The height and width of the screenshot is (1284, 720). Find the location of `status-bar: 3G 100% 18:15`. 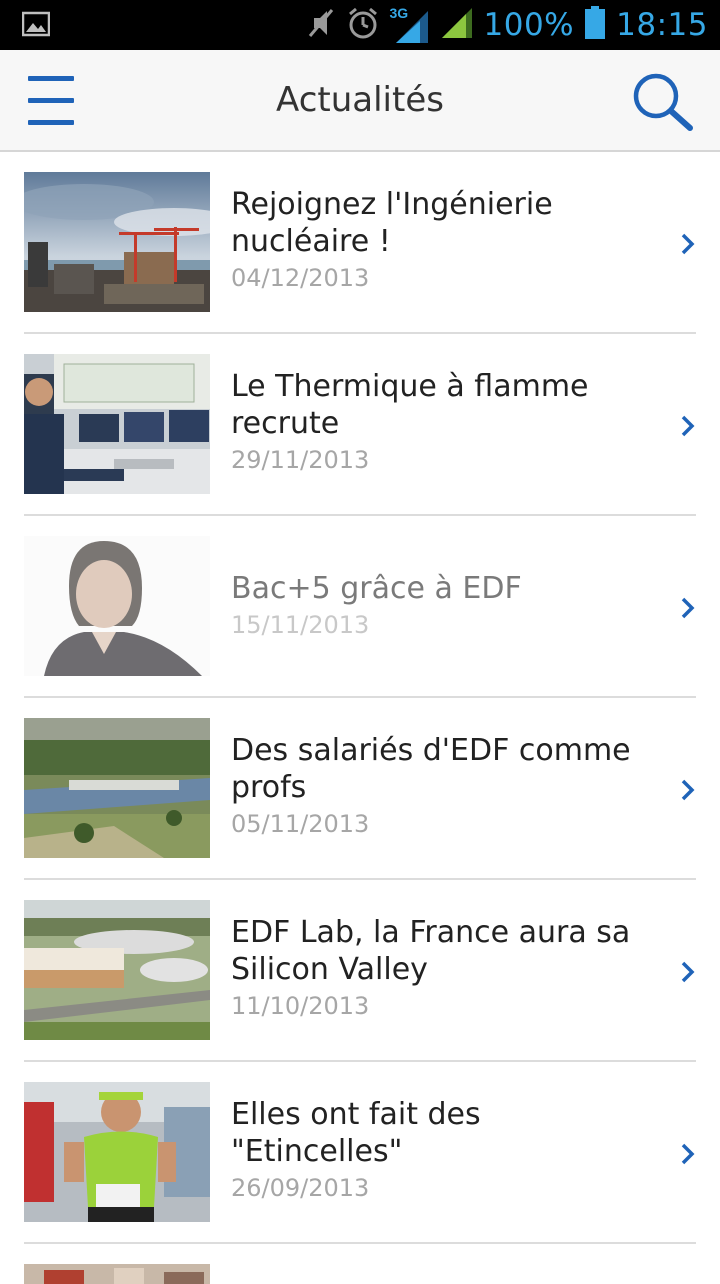

status-bar: 3G 100% 18:15 is located at coordinates (360, 25).